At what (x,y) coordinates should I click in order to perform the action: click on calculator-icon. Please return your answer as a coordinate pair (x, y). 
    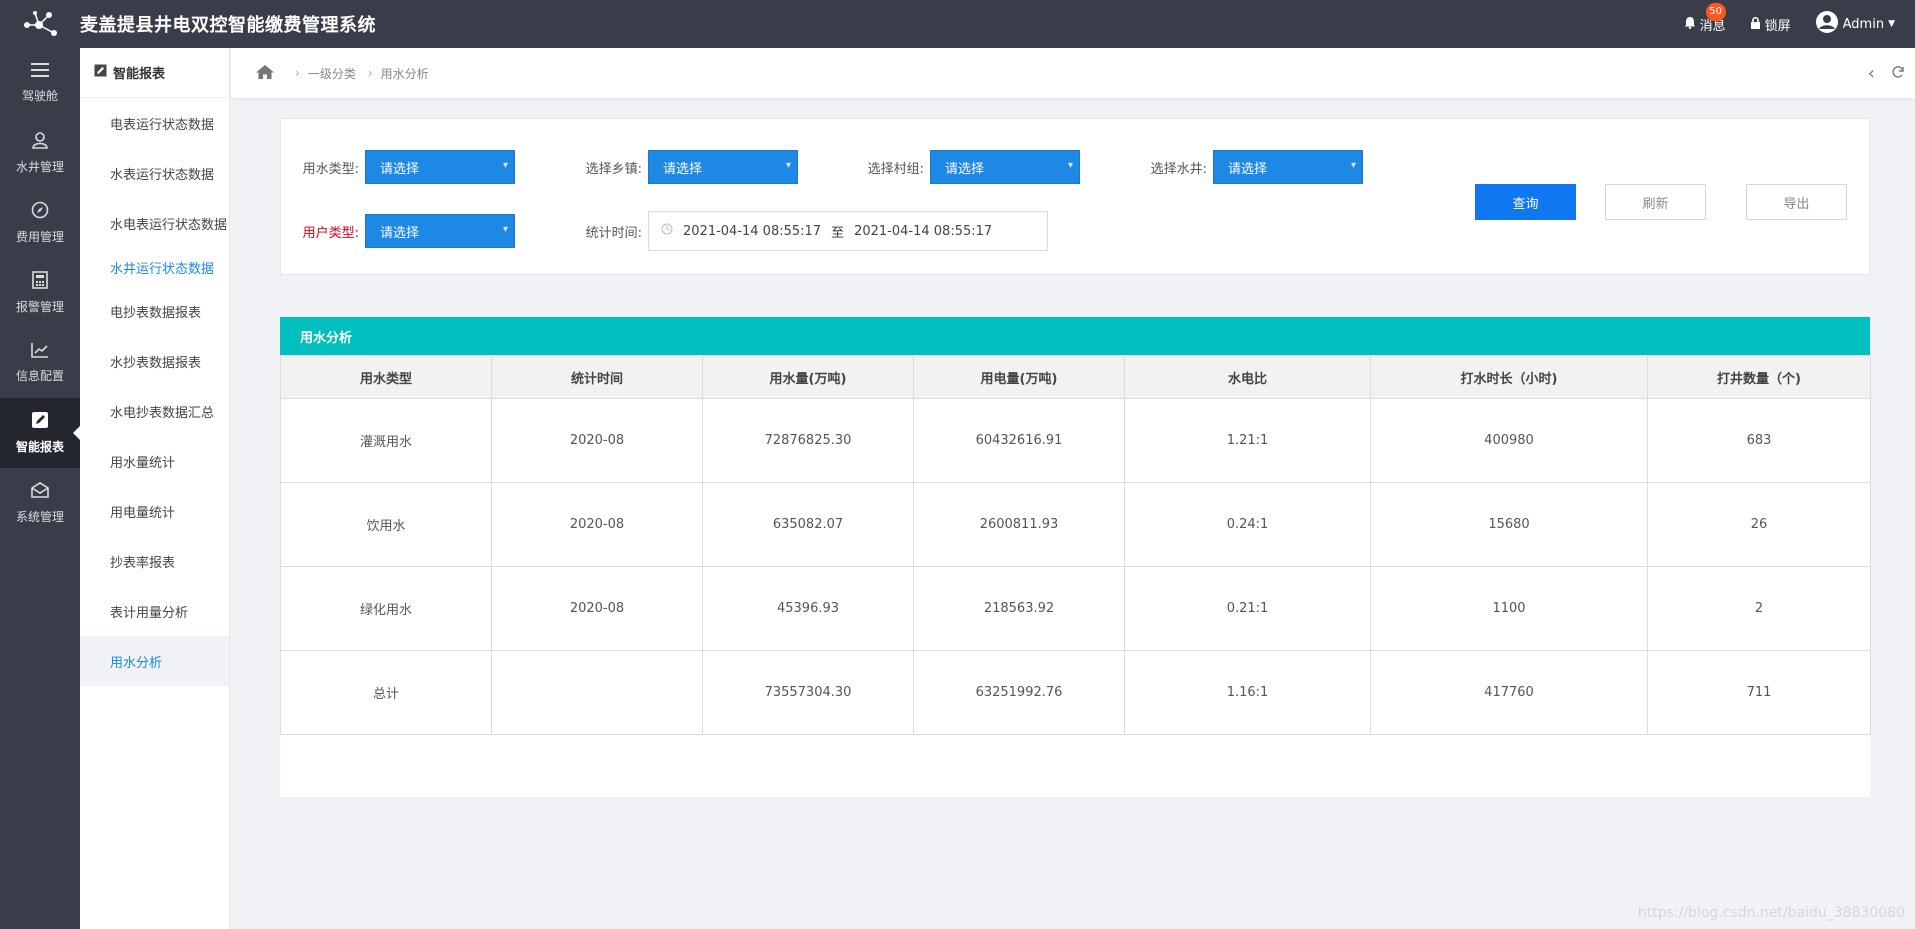
    Looking at the image, I should click on (40, 281).